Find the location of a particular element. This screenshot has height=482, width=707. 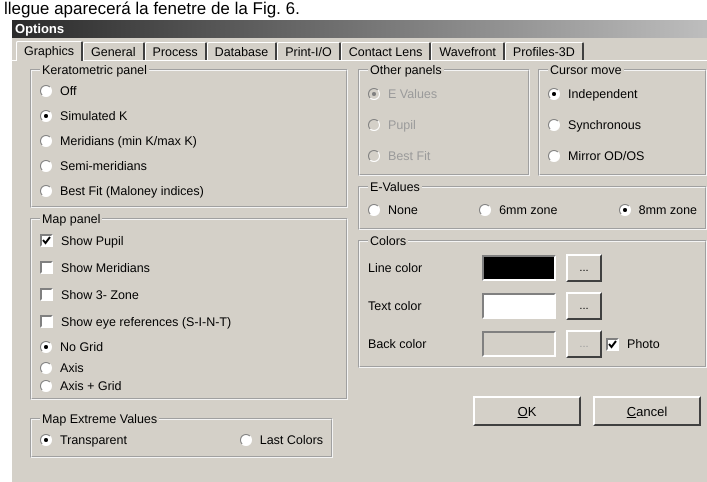

tab: Contact Lens is located at coordinates (386, 51).